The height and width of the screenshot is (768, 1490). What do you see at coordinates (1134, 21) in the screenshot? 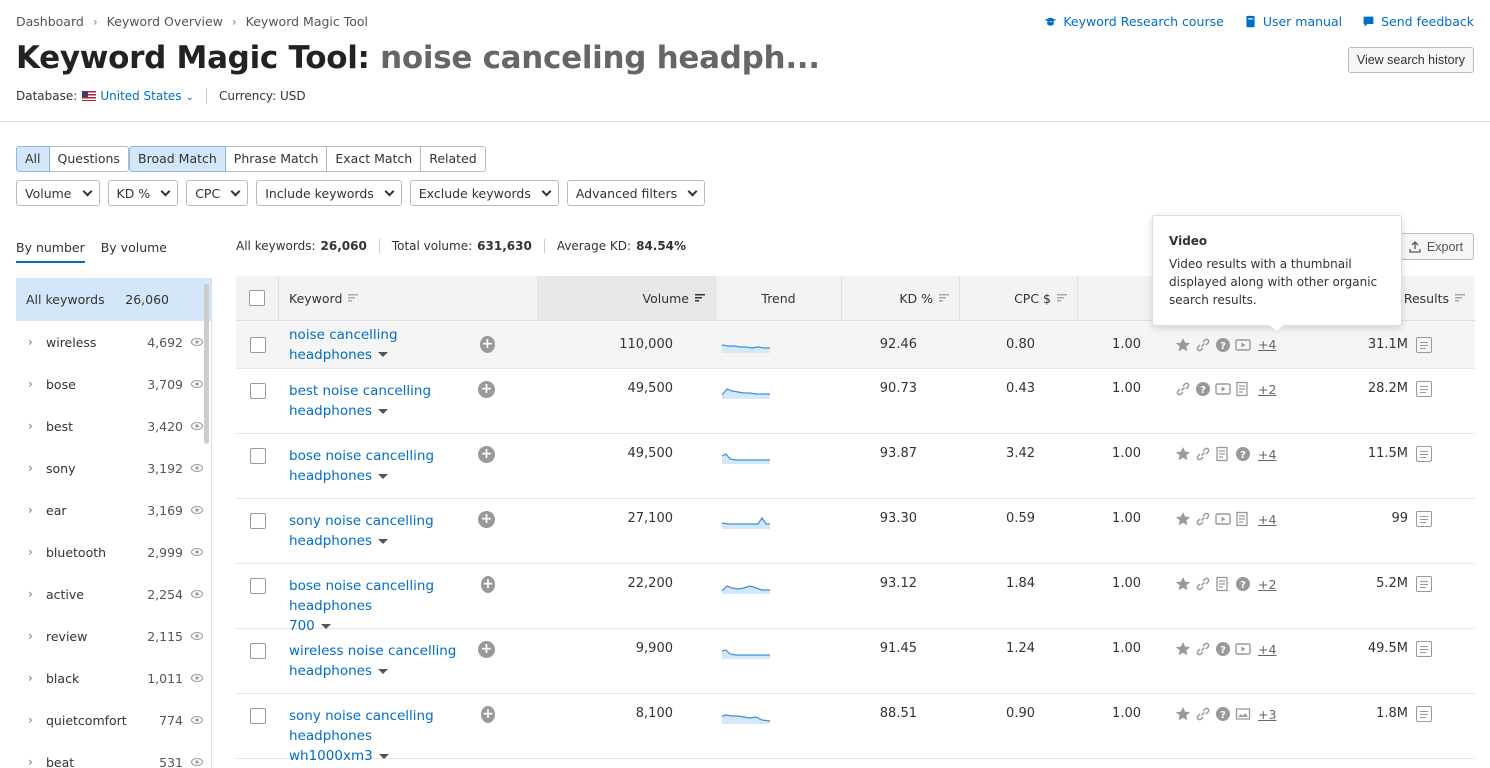
I see `keyword-research-course-link: Keyword Research course` at bounding box center [1134, 21].